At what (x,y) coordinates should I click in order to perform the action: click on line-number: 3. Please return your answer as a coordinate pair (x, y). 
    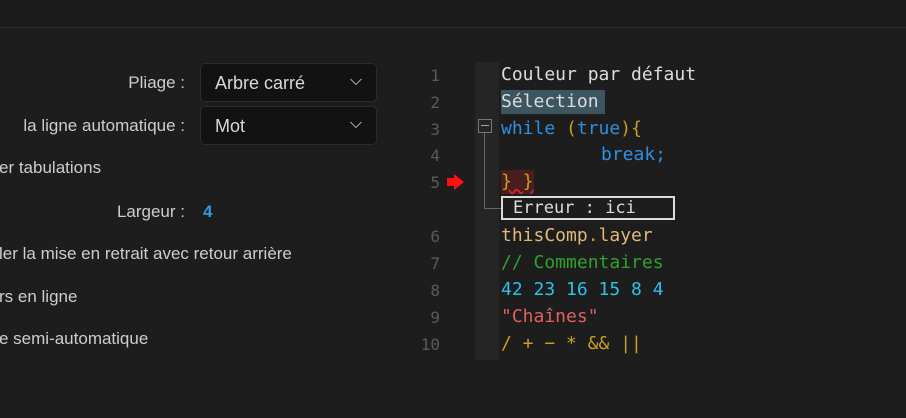
    Looking at the image, I should click on (435, 129).